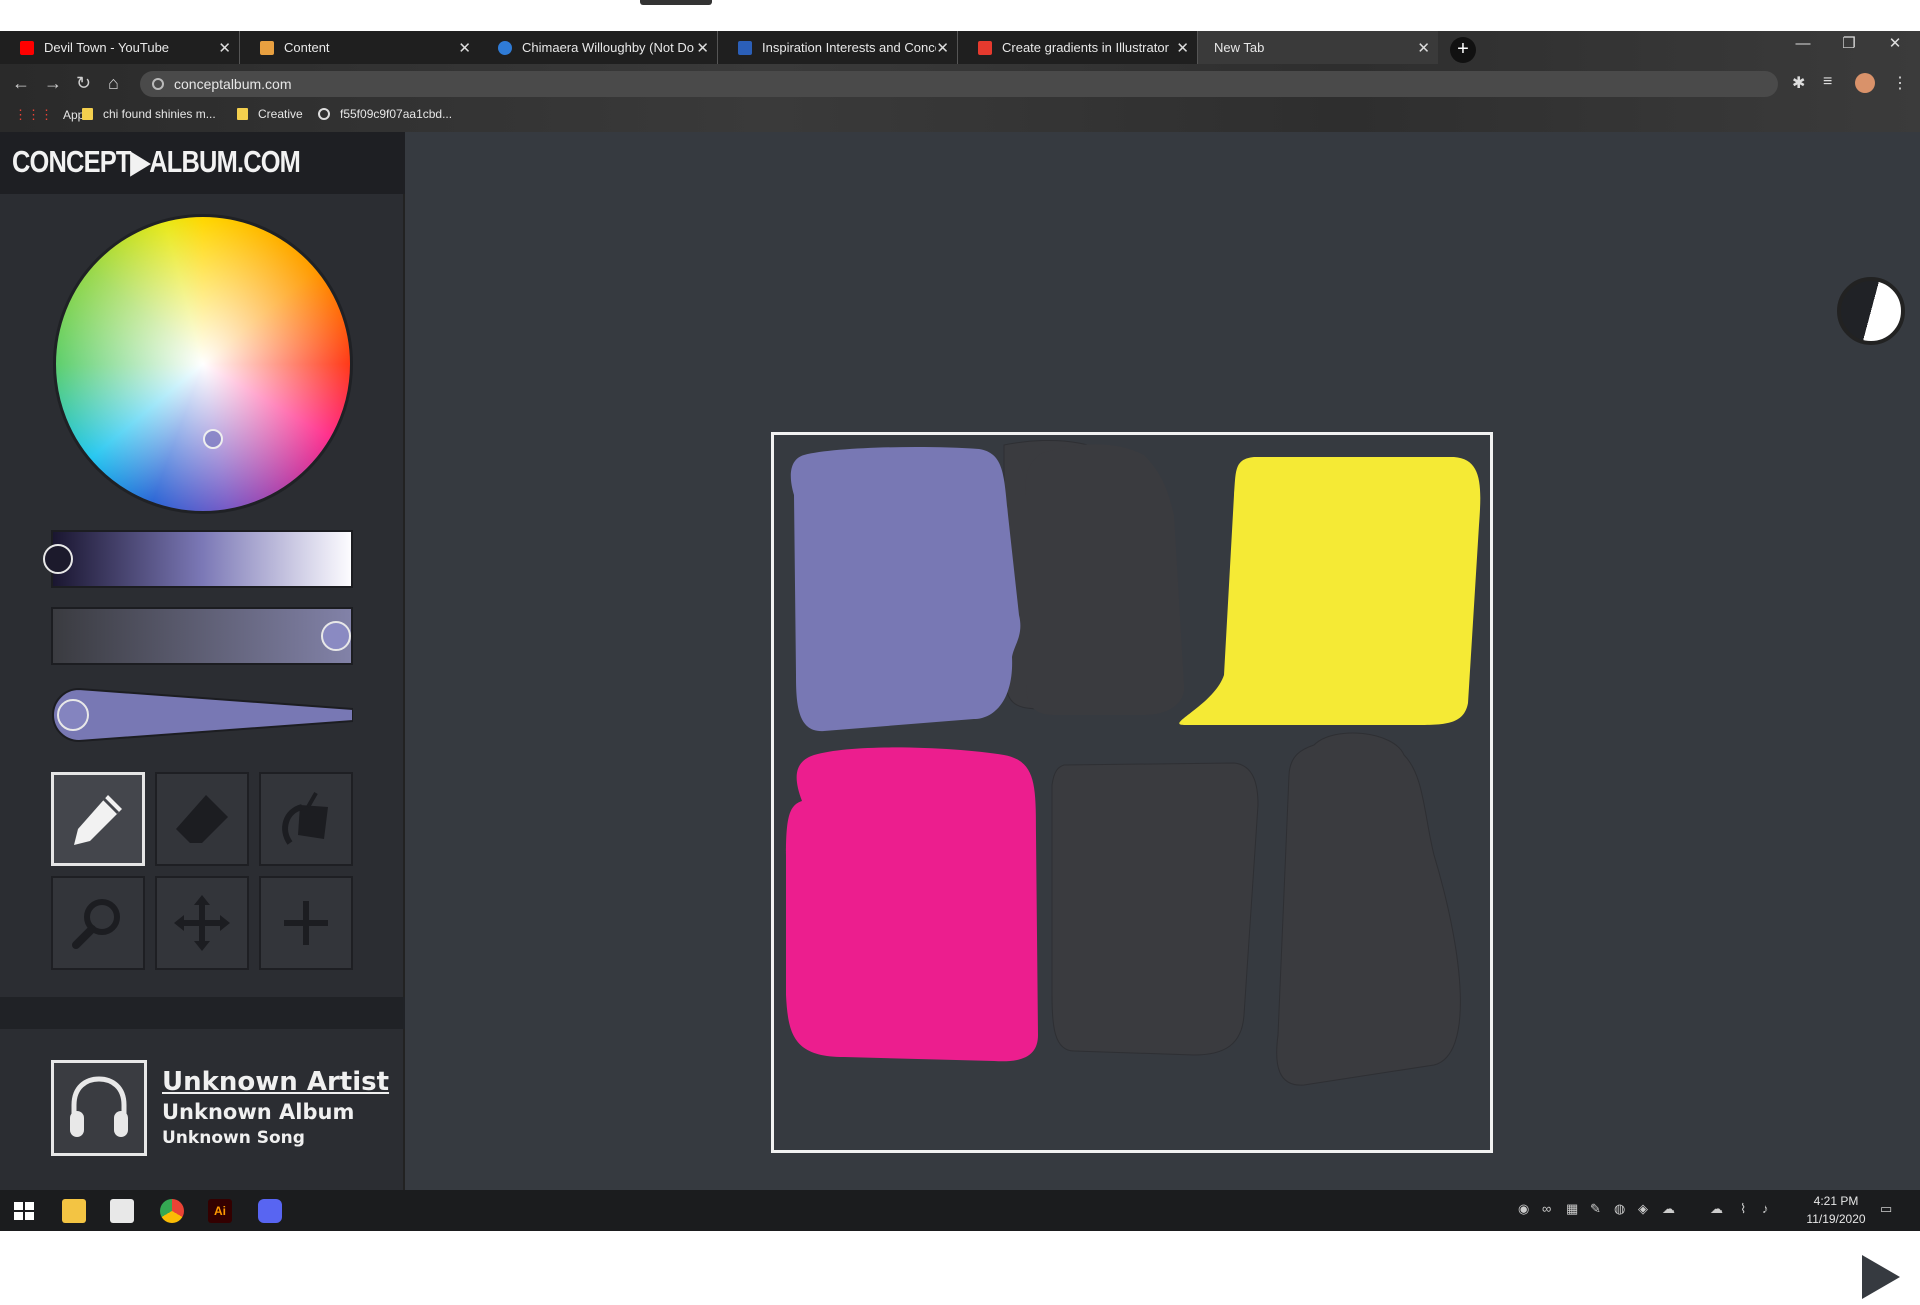 This screenshot has width=1920, height=1305. I want to click on notifications-icon: ▭, so click(1886, 1209).